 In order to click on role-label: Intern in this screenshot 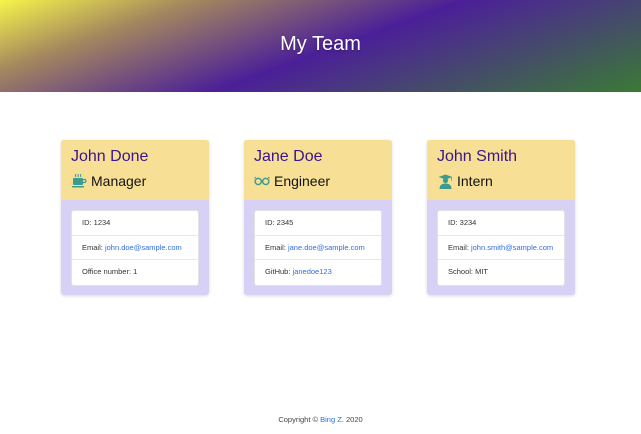, I will do `click(475, 181)`.